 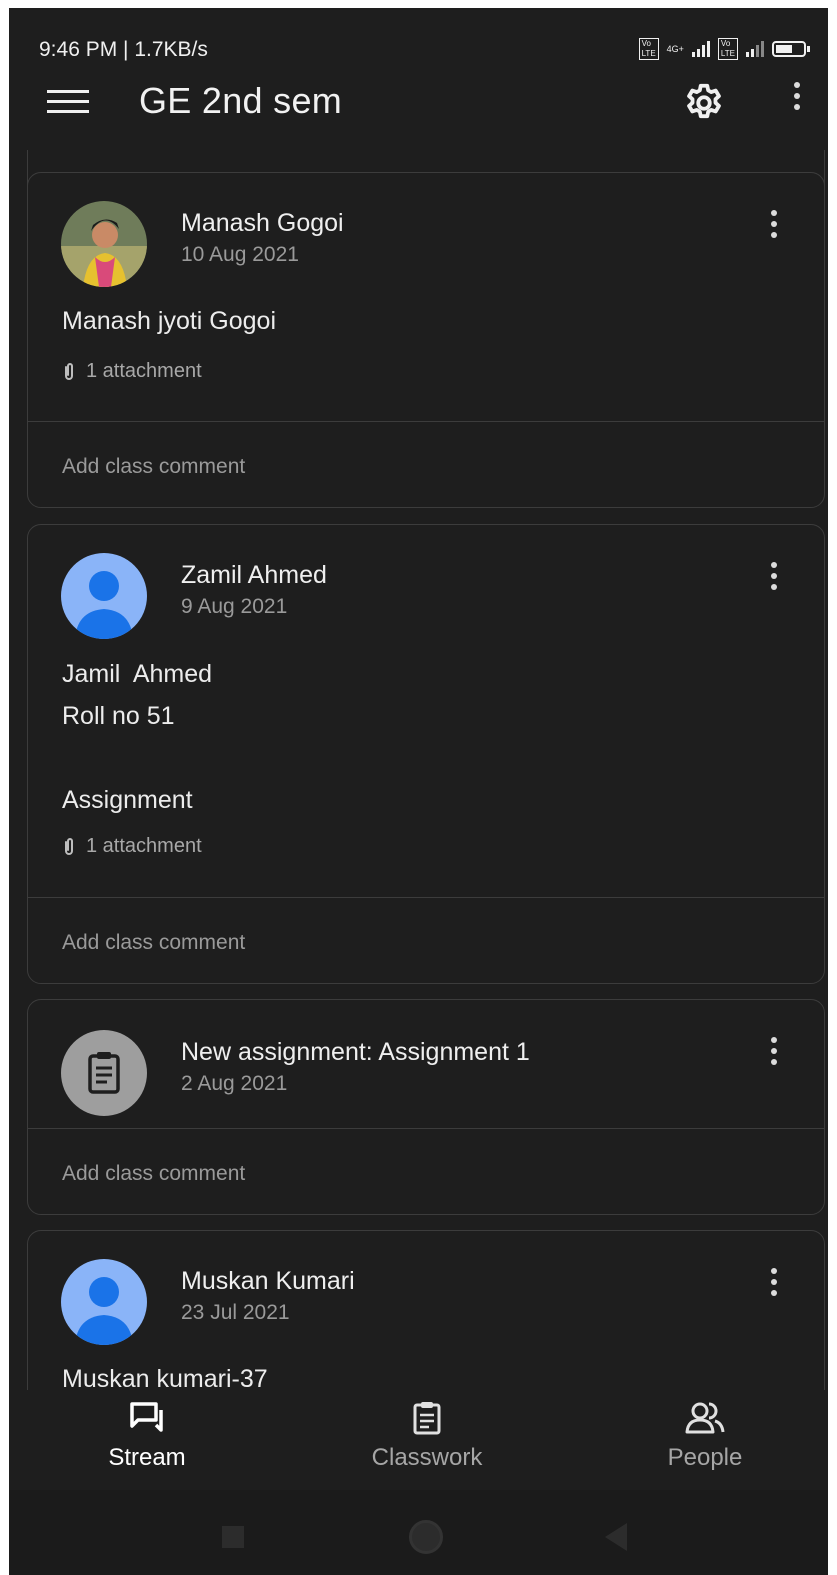 I want to click on post-author: New assignment: Assignment 1, so click(x=355, y=1052).